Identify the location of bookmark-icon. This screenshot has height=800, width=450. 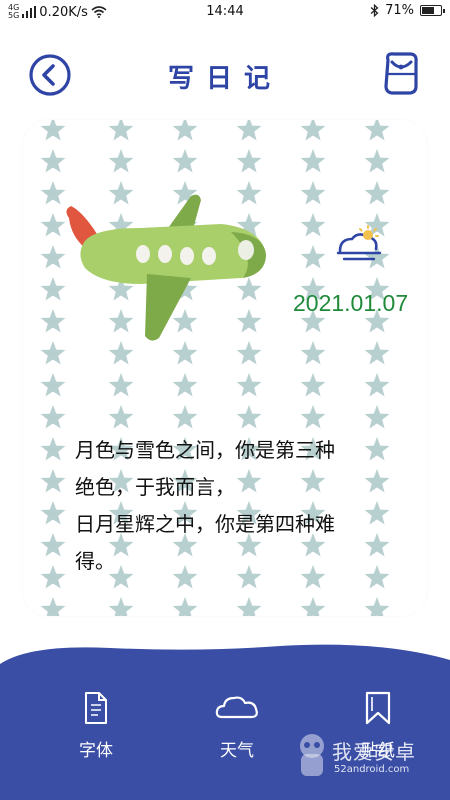
(378, 708).